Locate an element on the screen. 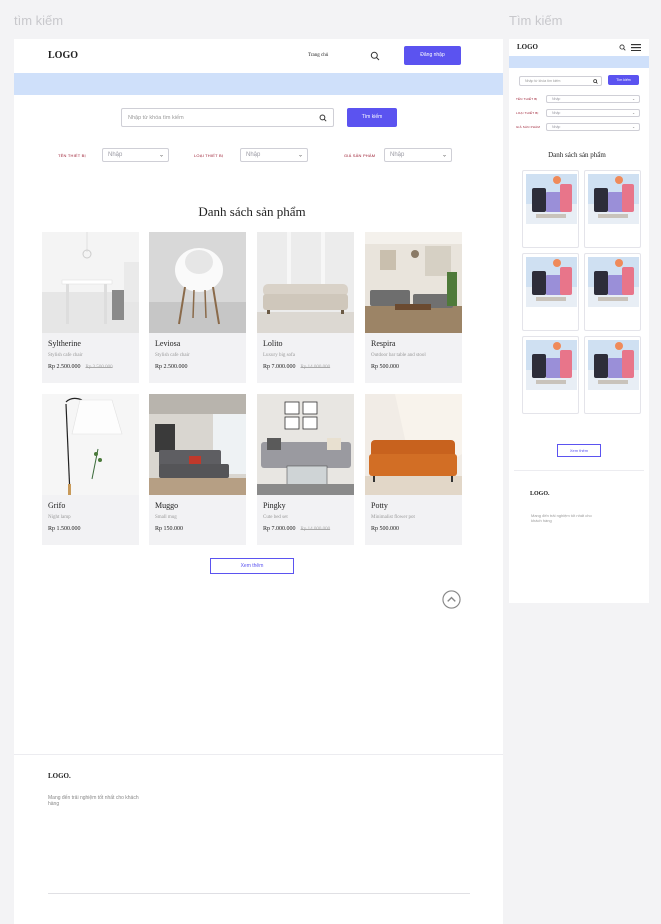 Image resolution: width=661 pixels, height=924 pixels. mobile-search-button: Tìm kiếm is located at coordinates (623, 80).